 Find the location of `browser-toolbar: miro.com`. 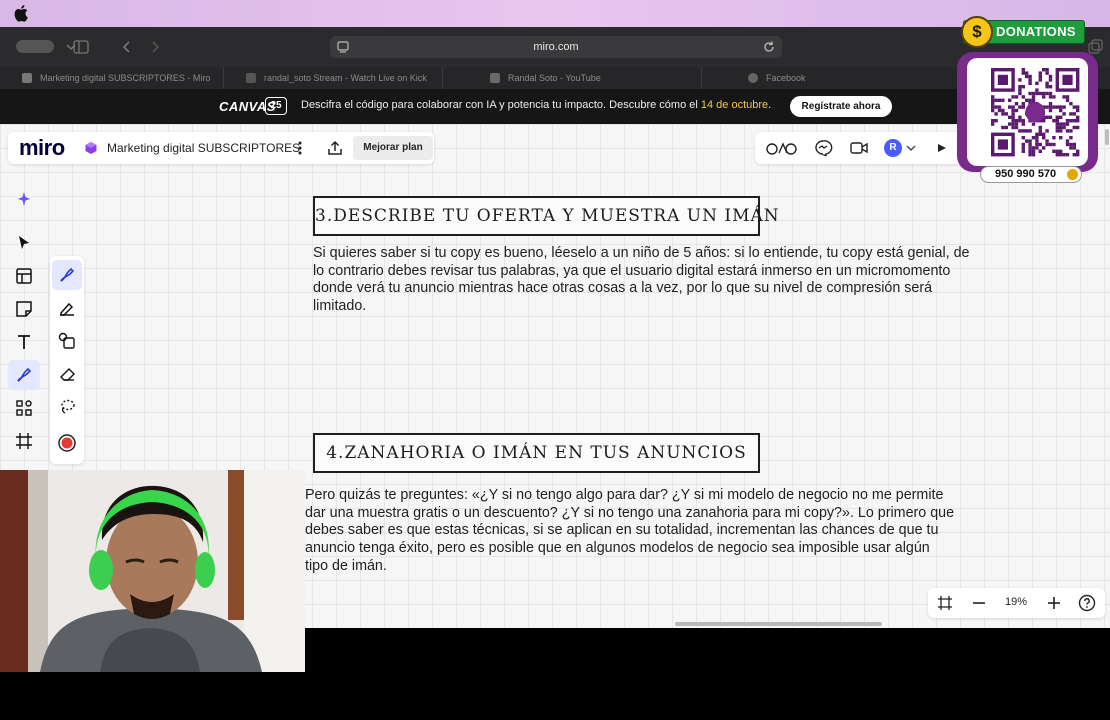

browser-toolbar: miro.com is located at coordinates (555, 47).